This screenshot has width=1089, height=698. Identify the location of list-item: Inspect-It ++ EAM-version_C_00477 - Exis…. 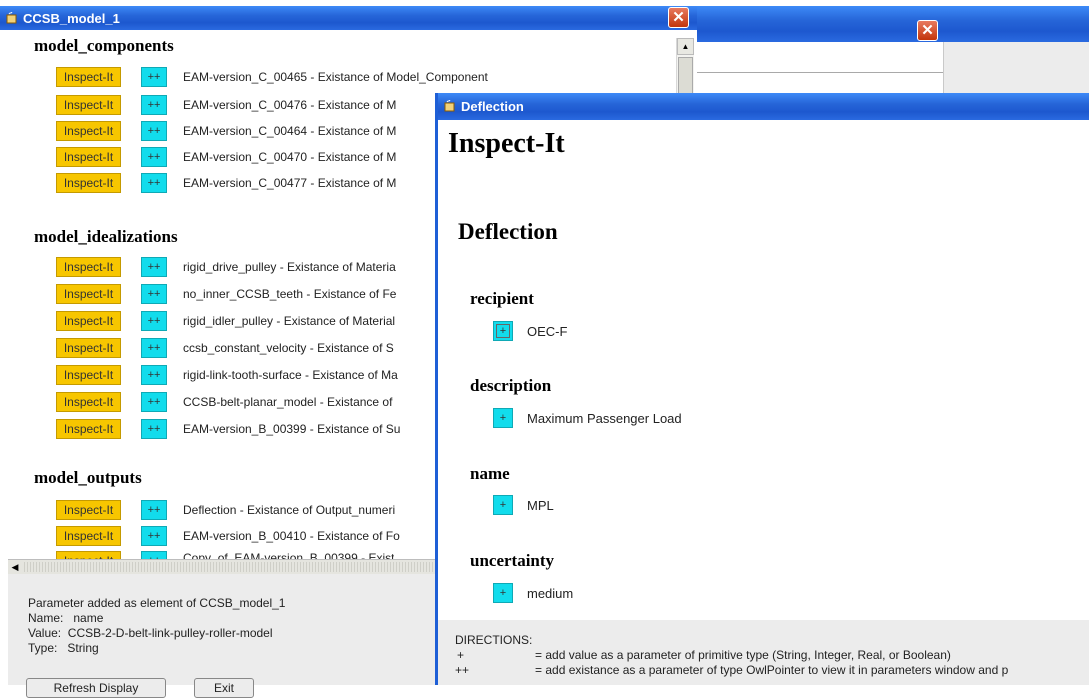
(226, 183).